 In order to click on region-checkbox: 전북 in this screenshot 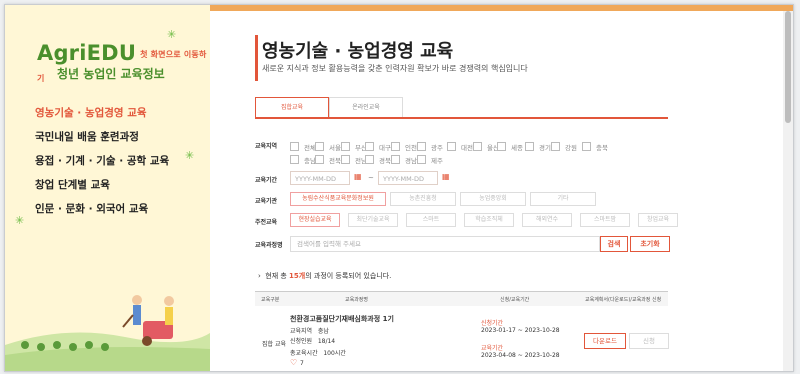, I will do `click(328, 160)`.